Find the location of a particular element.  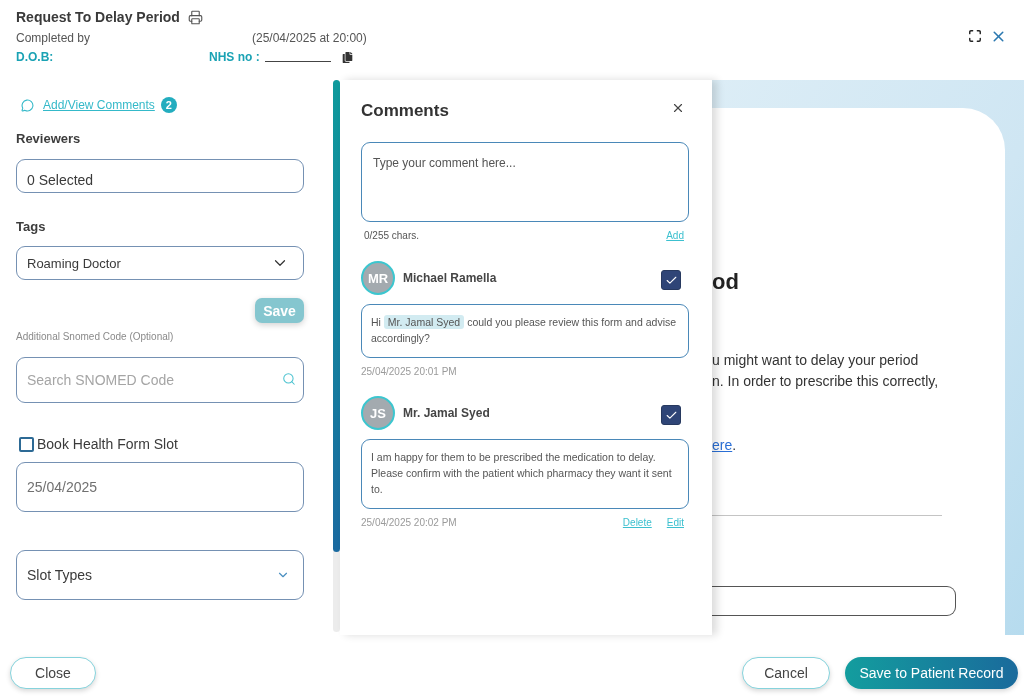

dob-label: D.O.B: is located at coordinates (35, 57).